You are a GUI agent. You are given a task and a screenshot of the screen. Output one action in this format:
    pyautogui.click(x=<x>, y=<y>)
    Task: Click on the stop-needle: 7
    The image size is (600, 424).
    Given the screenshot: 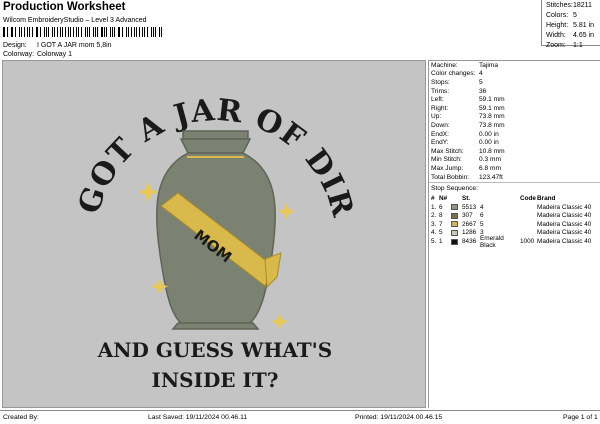 What is the action you would take?
    pyautogui.click(x=441, y=224)
    